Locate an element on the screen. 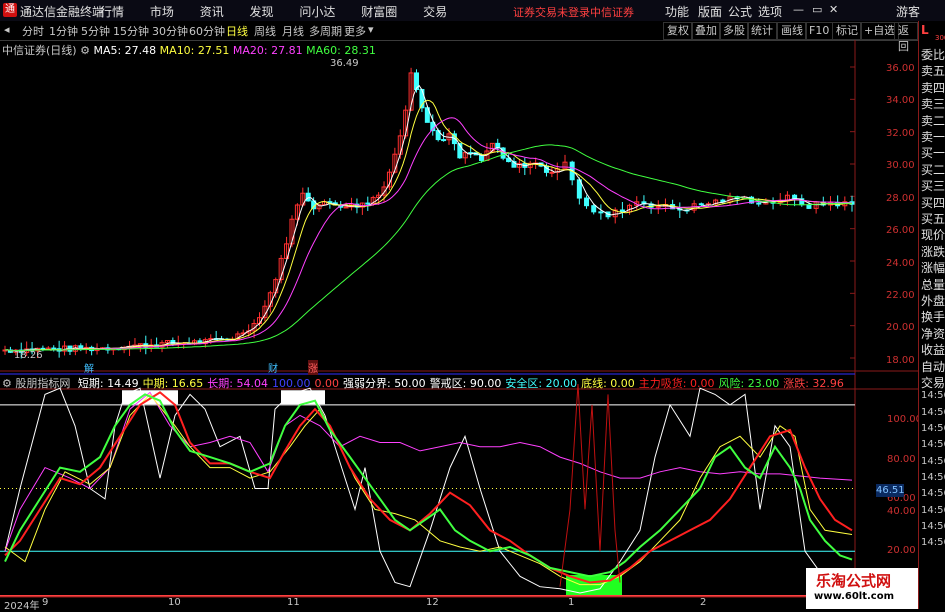 The image size is (945, 612). menu-shichang: 市场 is located at coordinates (162, 12).